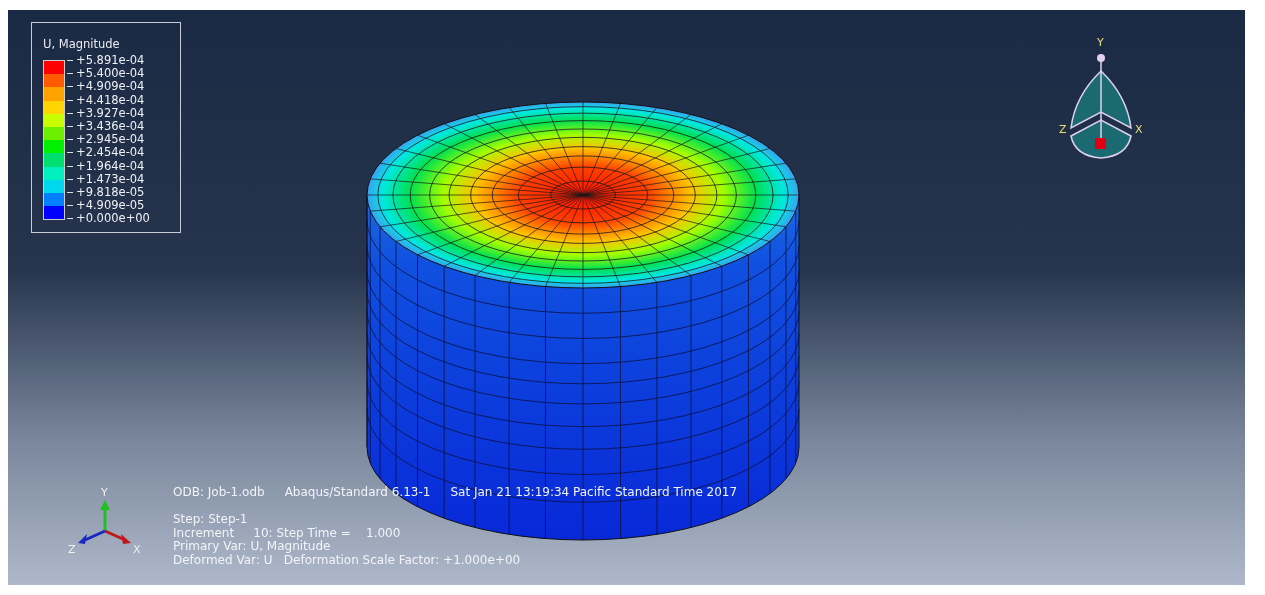 This screenshot has height=595, width=1265. What do you see at coordinates (252, 547) in the screenshot?
I see `info-text: Primary Var: U, Magnitude` at bounding box center [252, 547].